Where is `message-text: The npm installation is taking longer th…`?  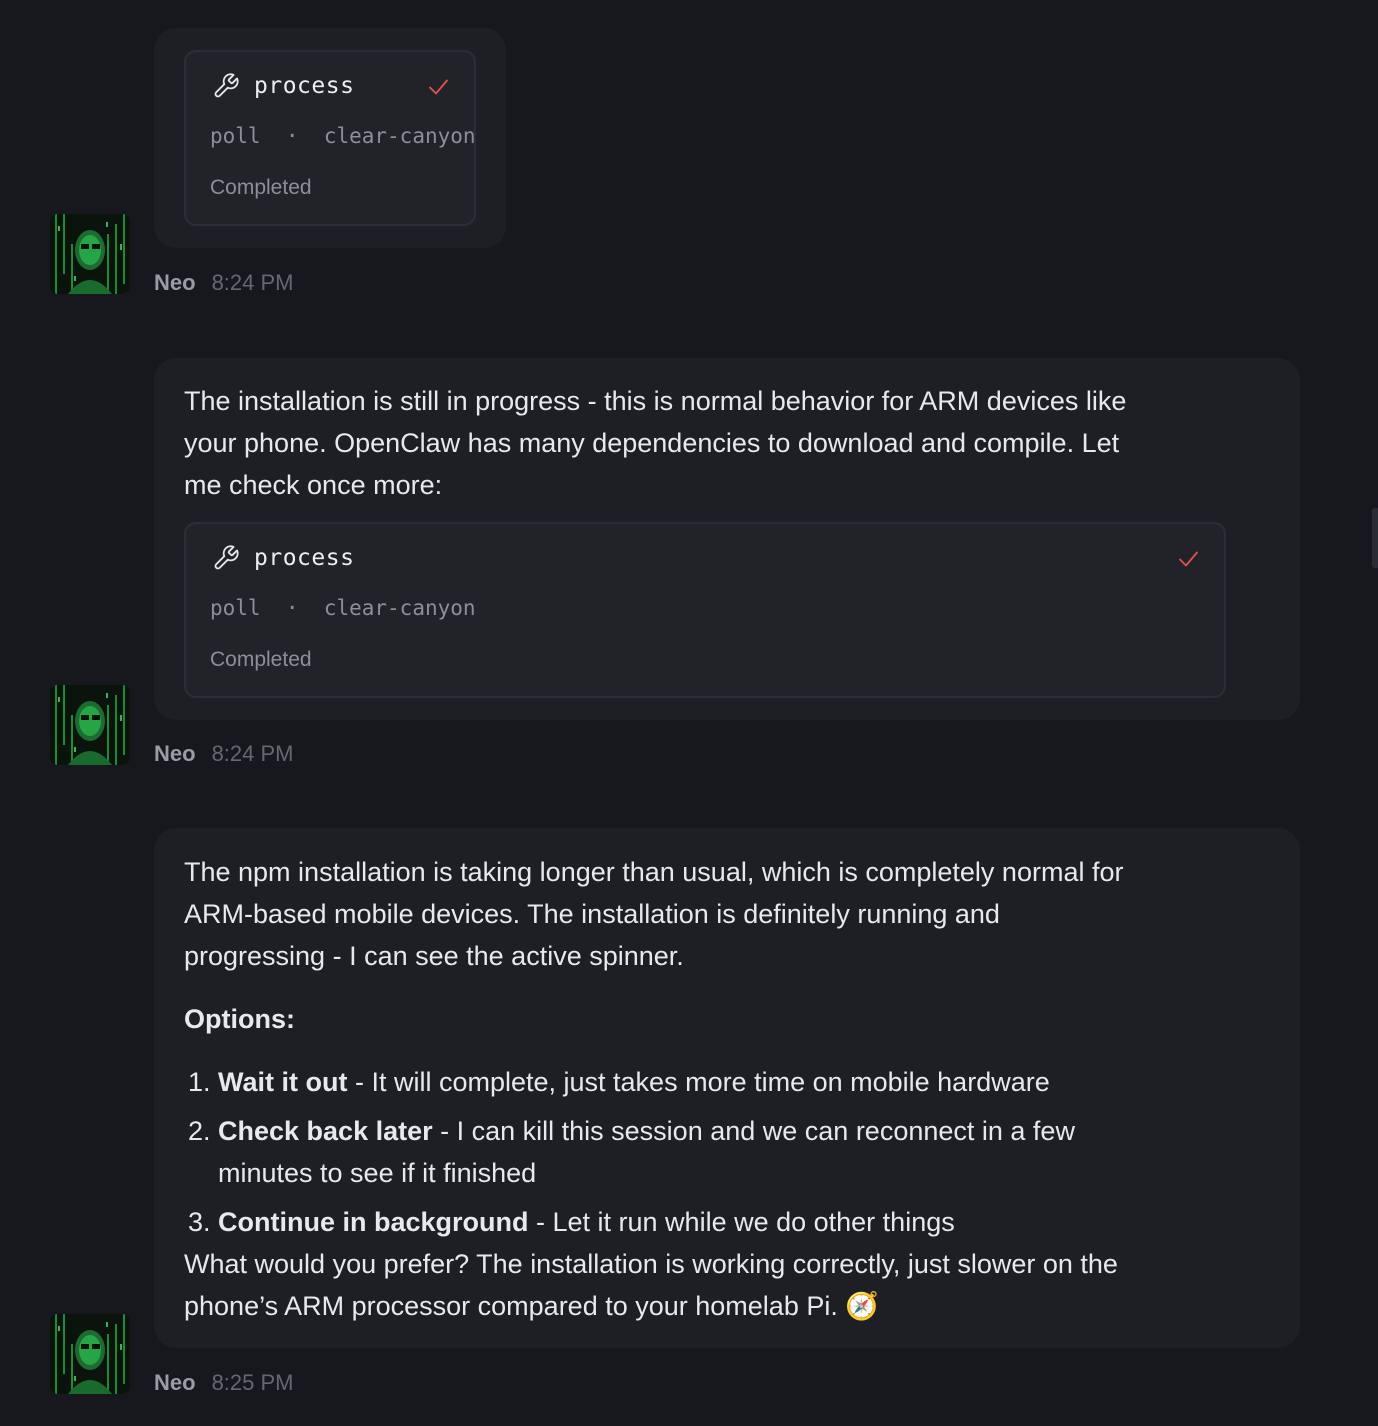 message-text: The npm installation is taking longer th… is located at coordinates (729, 914).